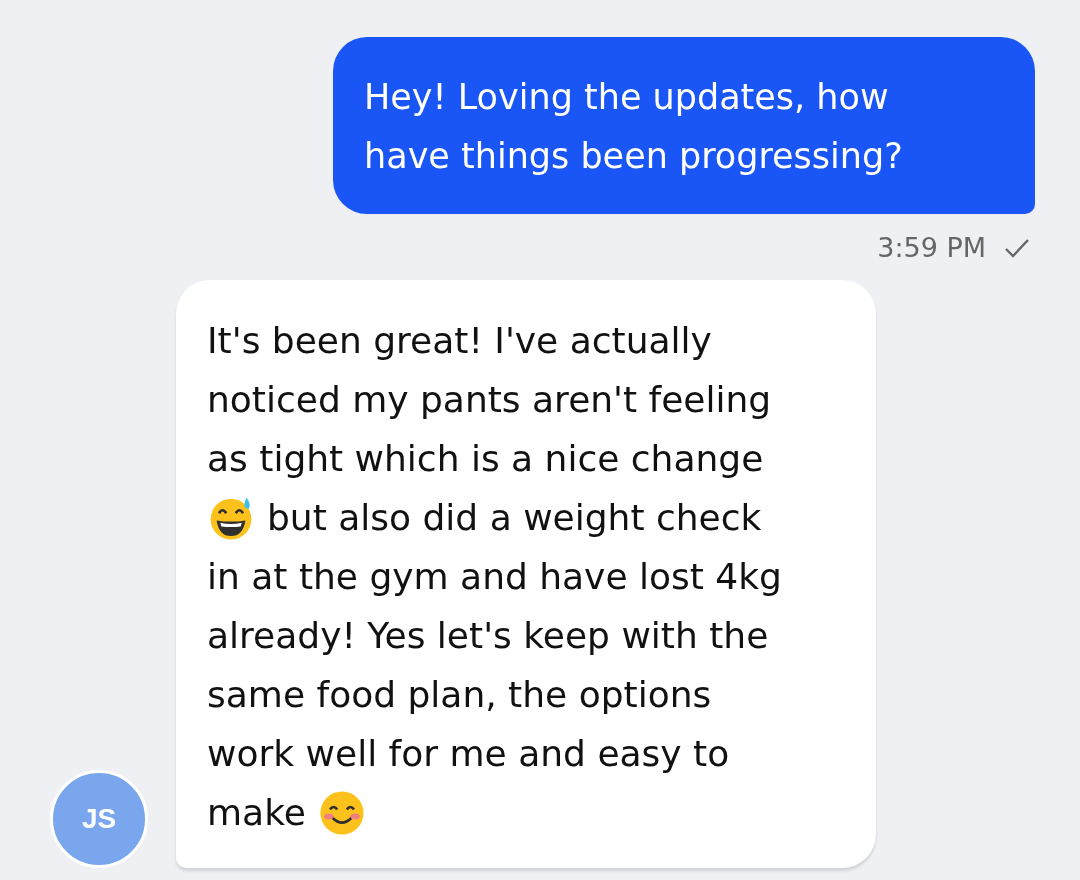 This screenshot has height=880, width=1080. I want to click on checkmark-icon, so click(1017, 247).